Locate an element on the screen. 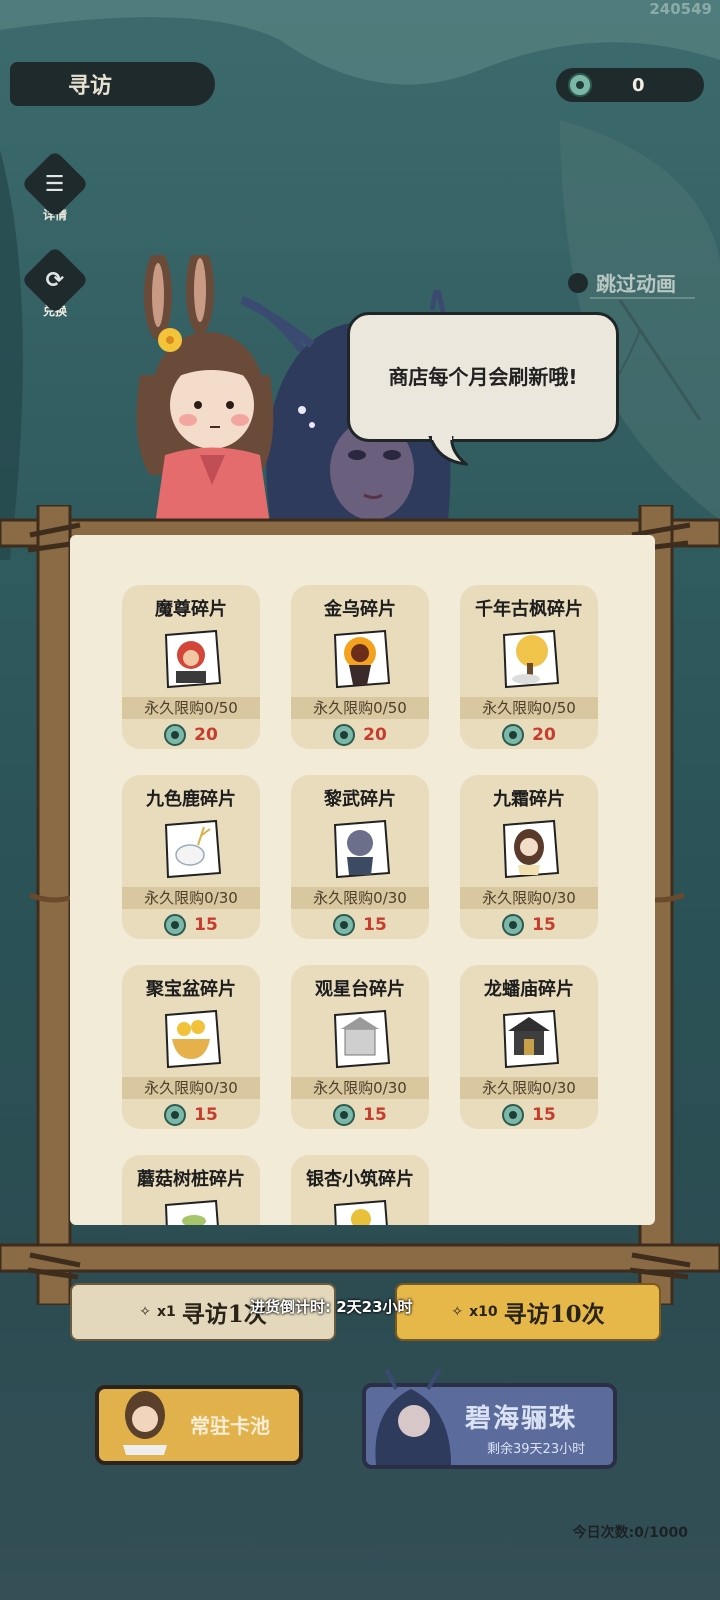  item-name: 龙蟠庙碎片 is located at coordinates (529, 989).